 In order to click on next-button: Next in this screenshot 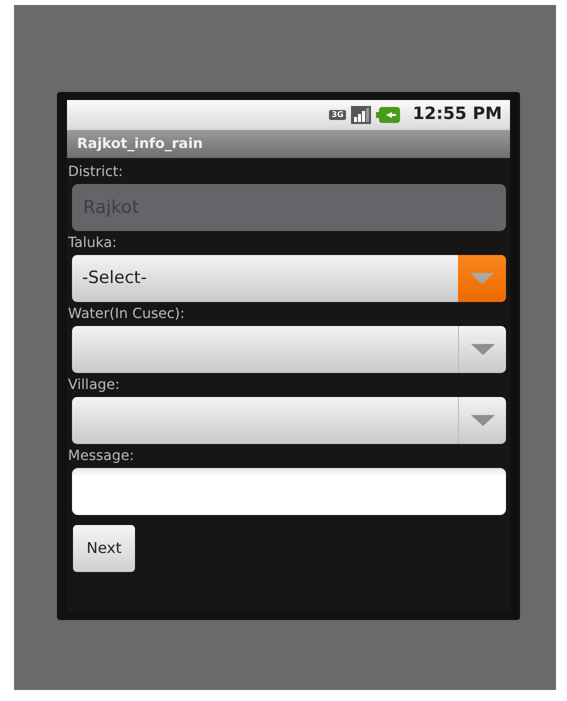, I will do `click(104, 548)`.